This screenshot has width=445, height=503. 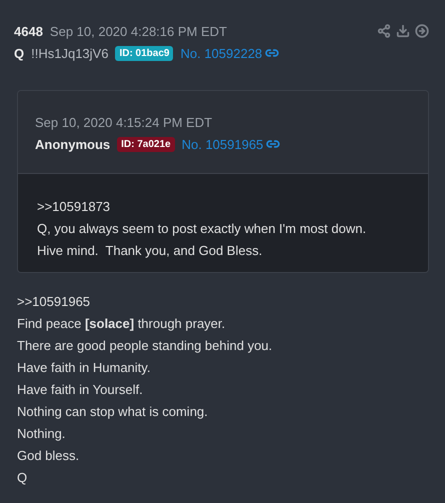 What do you see at coordinates (146, 144) in the screenshot?
I see `id-tag: ID: 7a021e` at bounding box center [146, 144].